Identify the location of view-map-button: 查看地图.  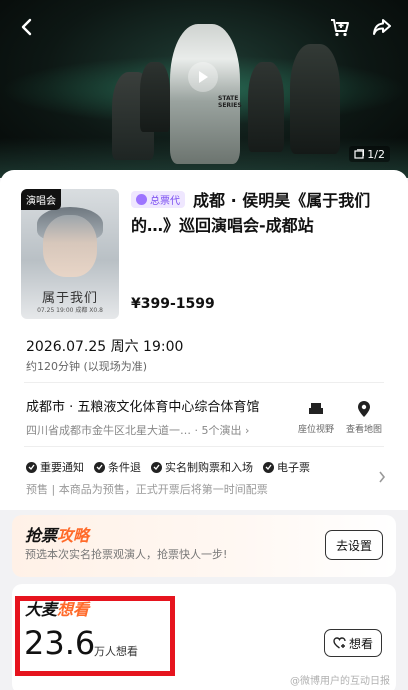
(364, 417).